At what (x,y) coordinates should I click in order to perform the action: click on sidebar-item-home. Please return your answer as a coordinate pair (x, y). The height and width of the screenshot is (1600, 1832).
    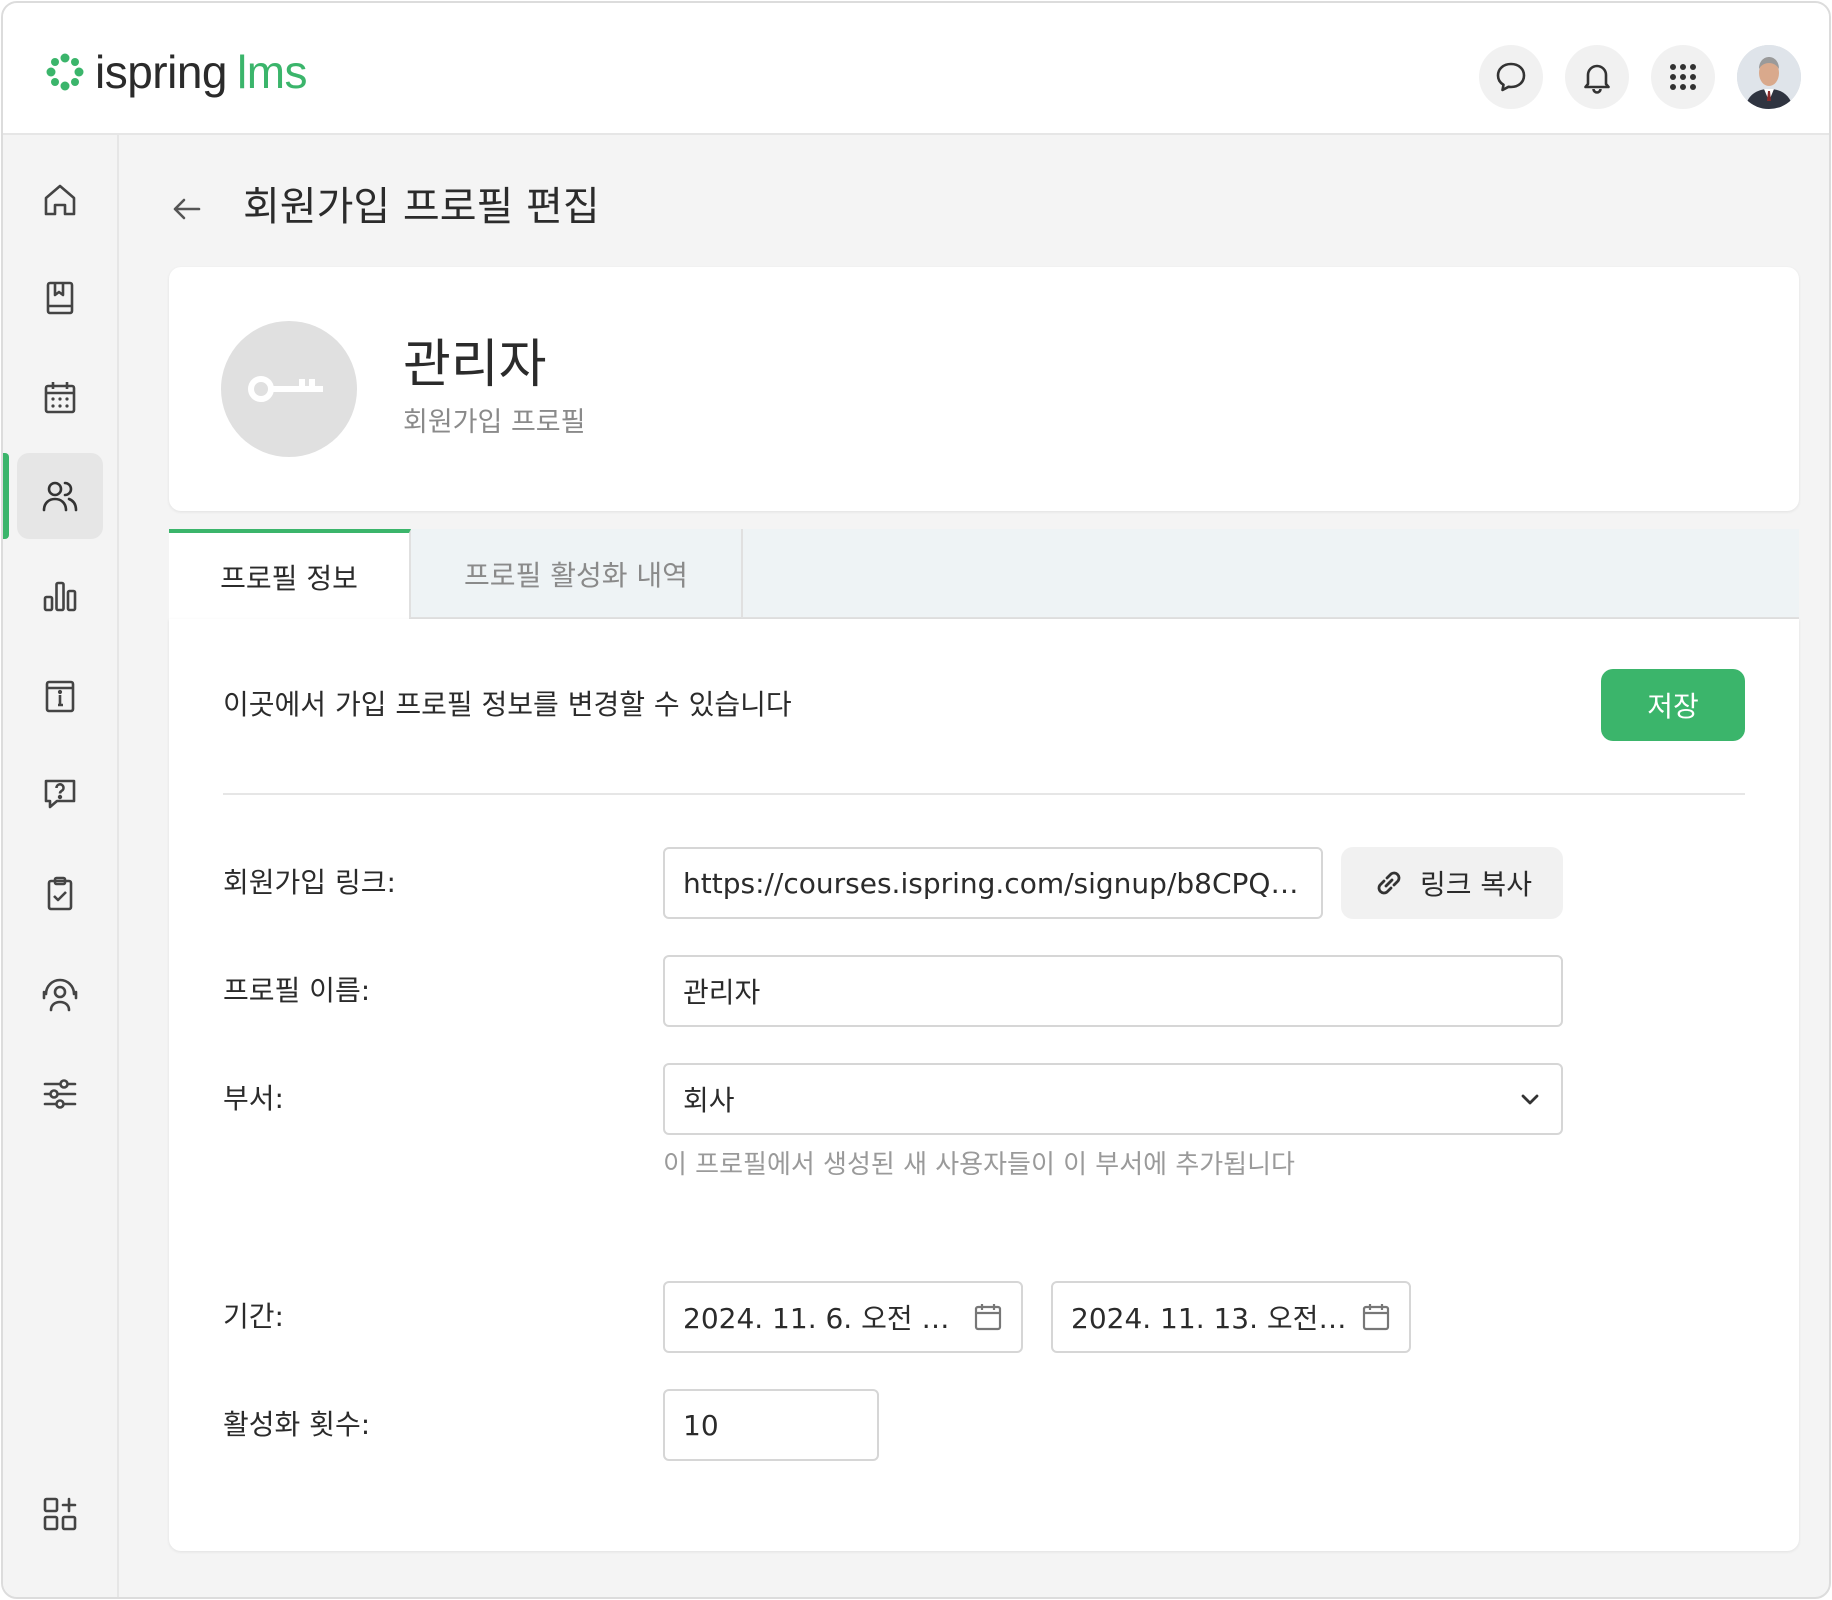
    Looking at the image, I should click on (60, 200).